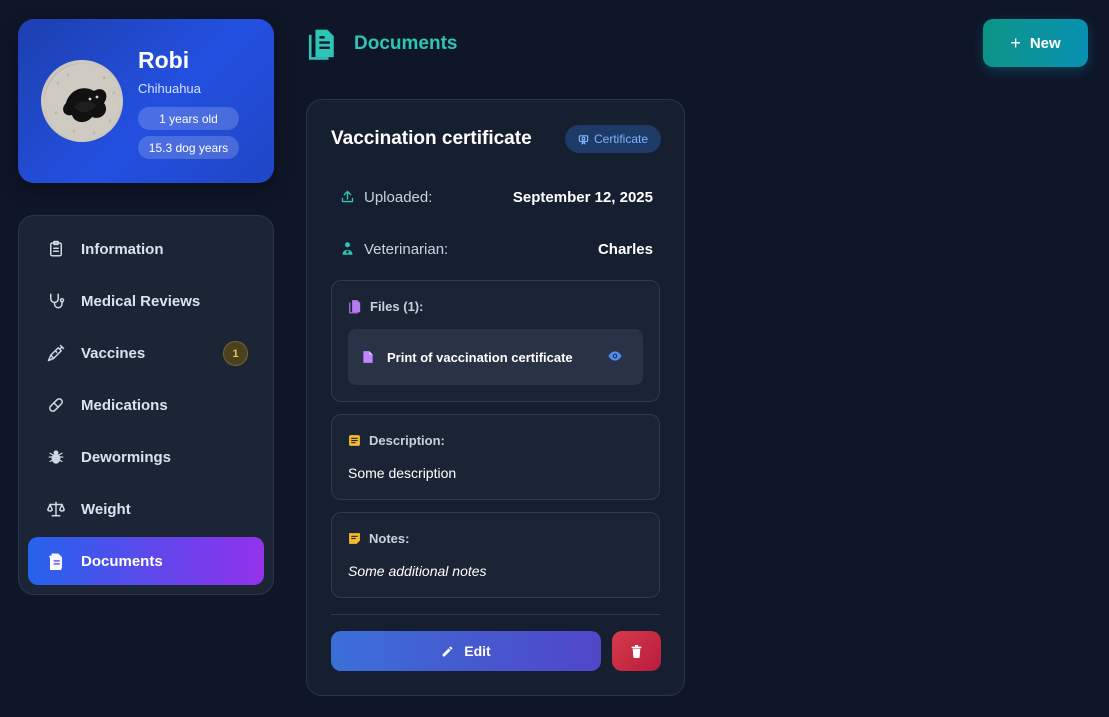  What do you see at coordinates (322, 44) in the screenshot?
I see `documents-icon` at bounding box center [322, 44].